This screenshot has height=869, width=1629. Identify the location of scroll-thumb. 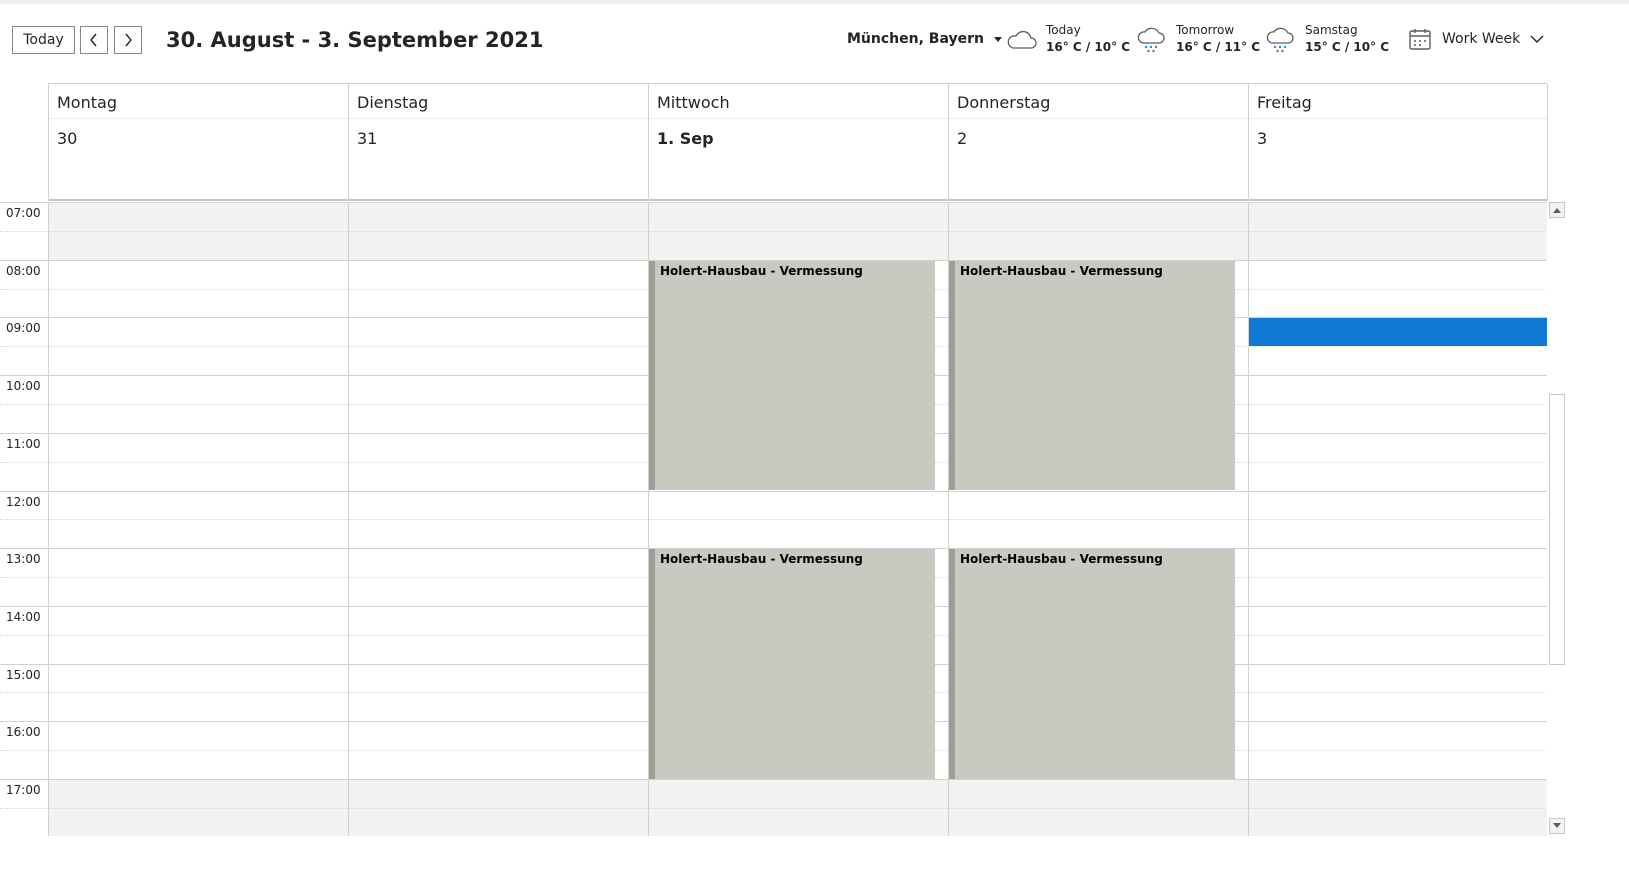
(1557, 529).